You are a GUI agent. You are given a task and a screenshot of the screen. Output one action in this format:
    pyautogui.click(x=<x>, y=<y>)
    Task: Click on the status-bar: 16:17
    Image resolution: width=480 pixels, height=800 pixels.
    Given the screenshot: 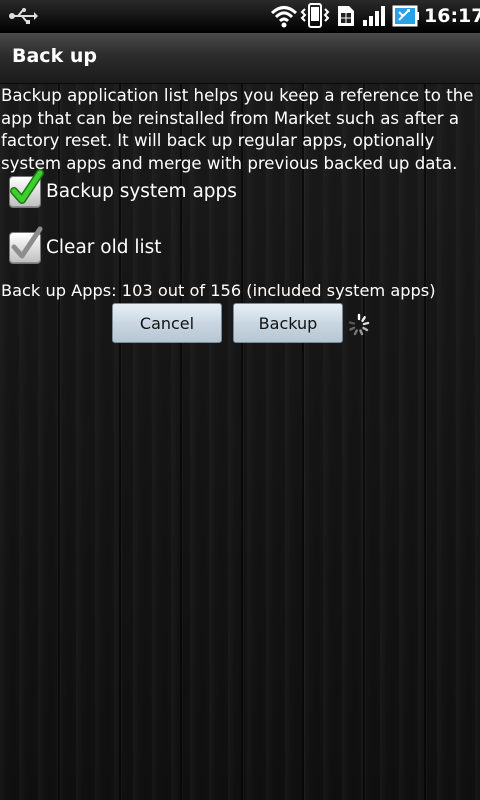 What is the action you would take?
    pyautogui.click(x=240, y=16)
    